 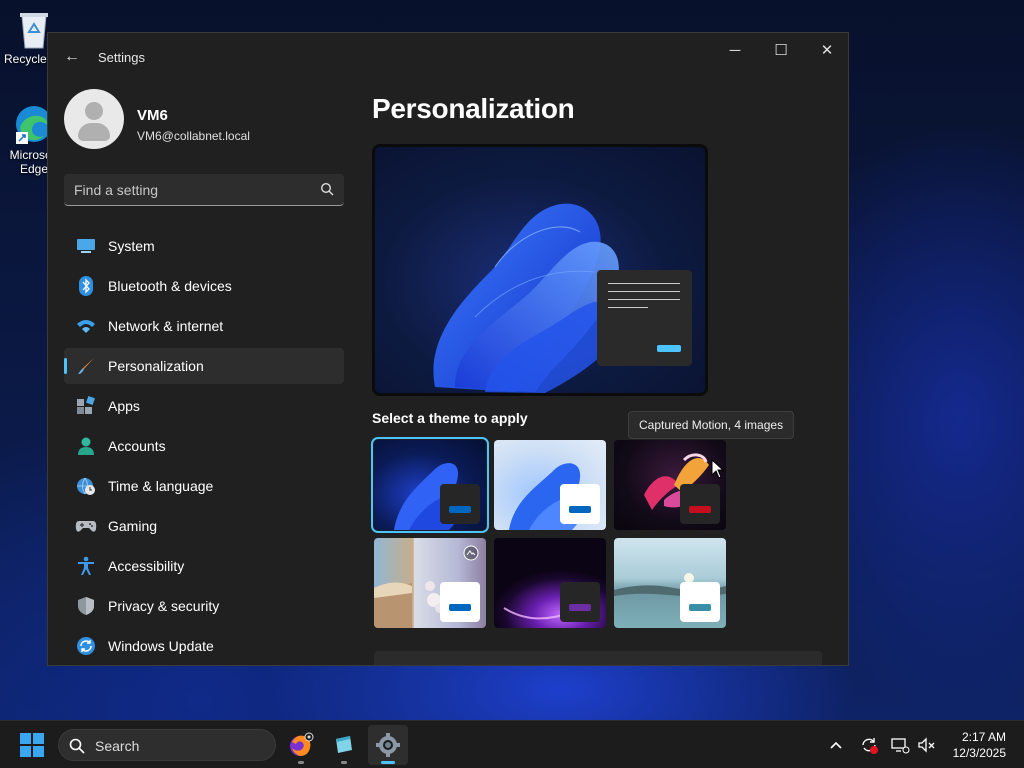 What do you see at coordinates (86, 526) in the screenshot?
I see `gamepad-icon` at bounding box center [86, 526].